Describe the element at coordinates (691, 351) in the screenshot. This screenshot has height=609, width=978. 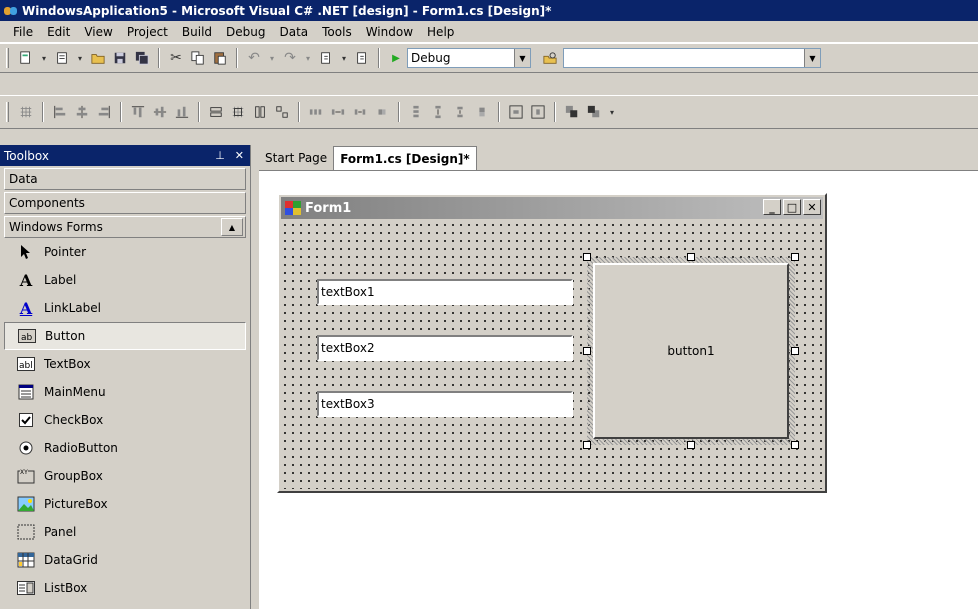
I see `button1: button1` at that location.